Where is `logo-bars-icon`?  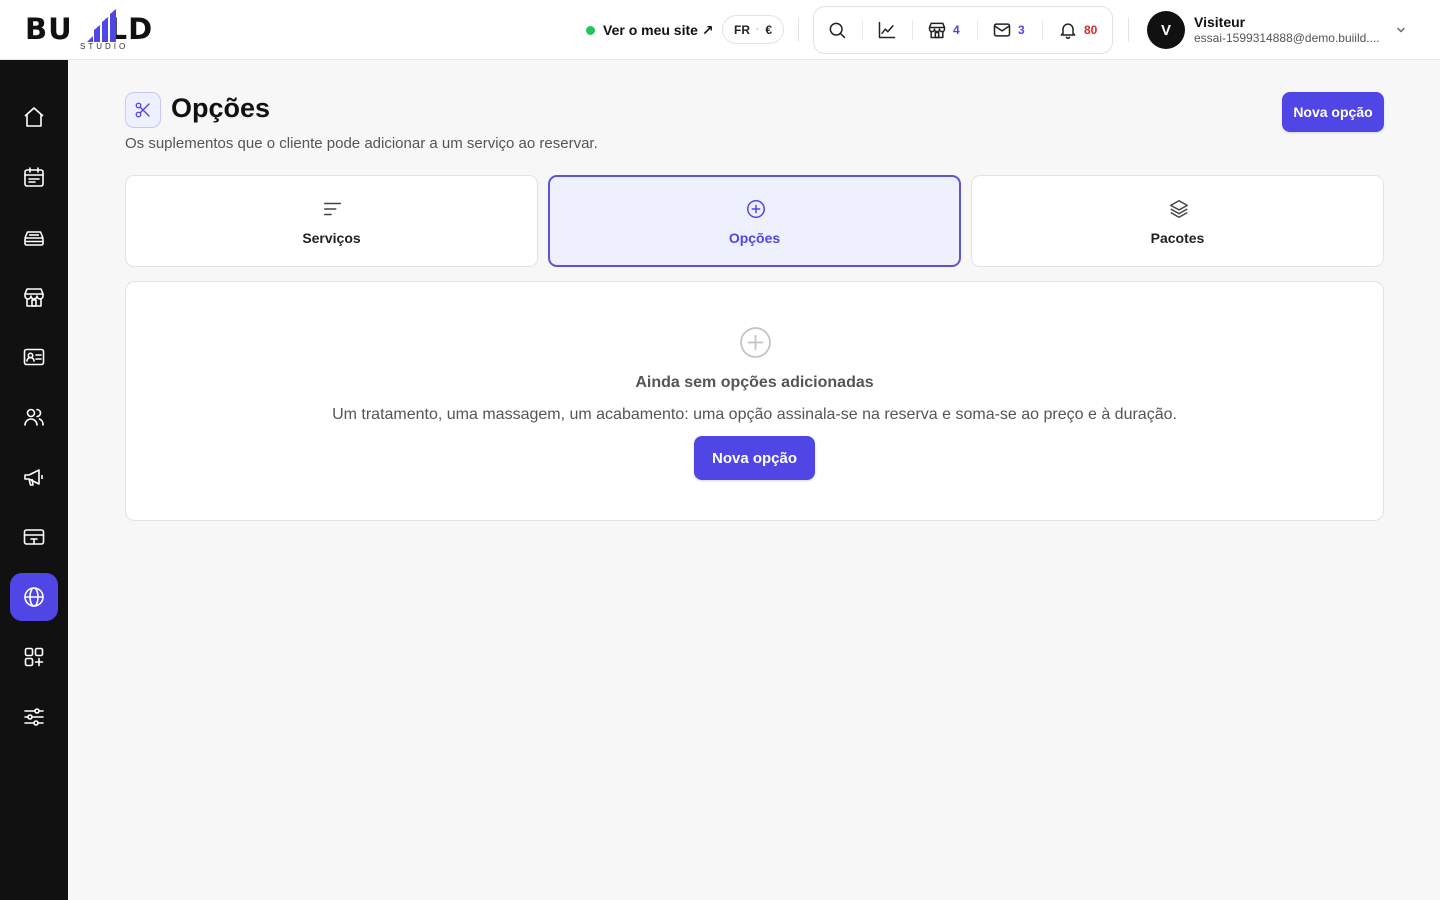
logo-bars-icon is located at coordinates (101, 25).